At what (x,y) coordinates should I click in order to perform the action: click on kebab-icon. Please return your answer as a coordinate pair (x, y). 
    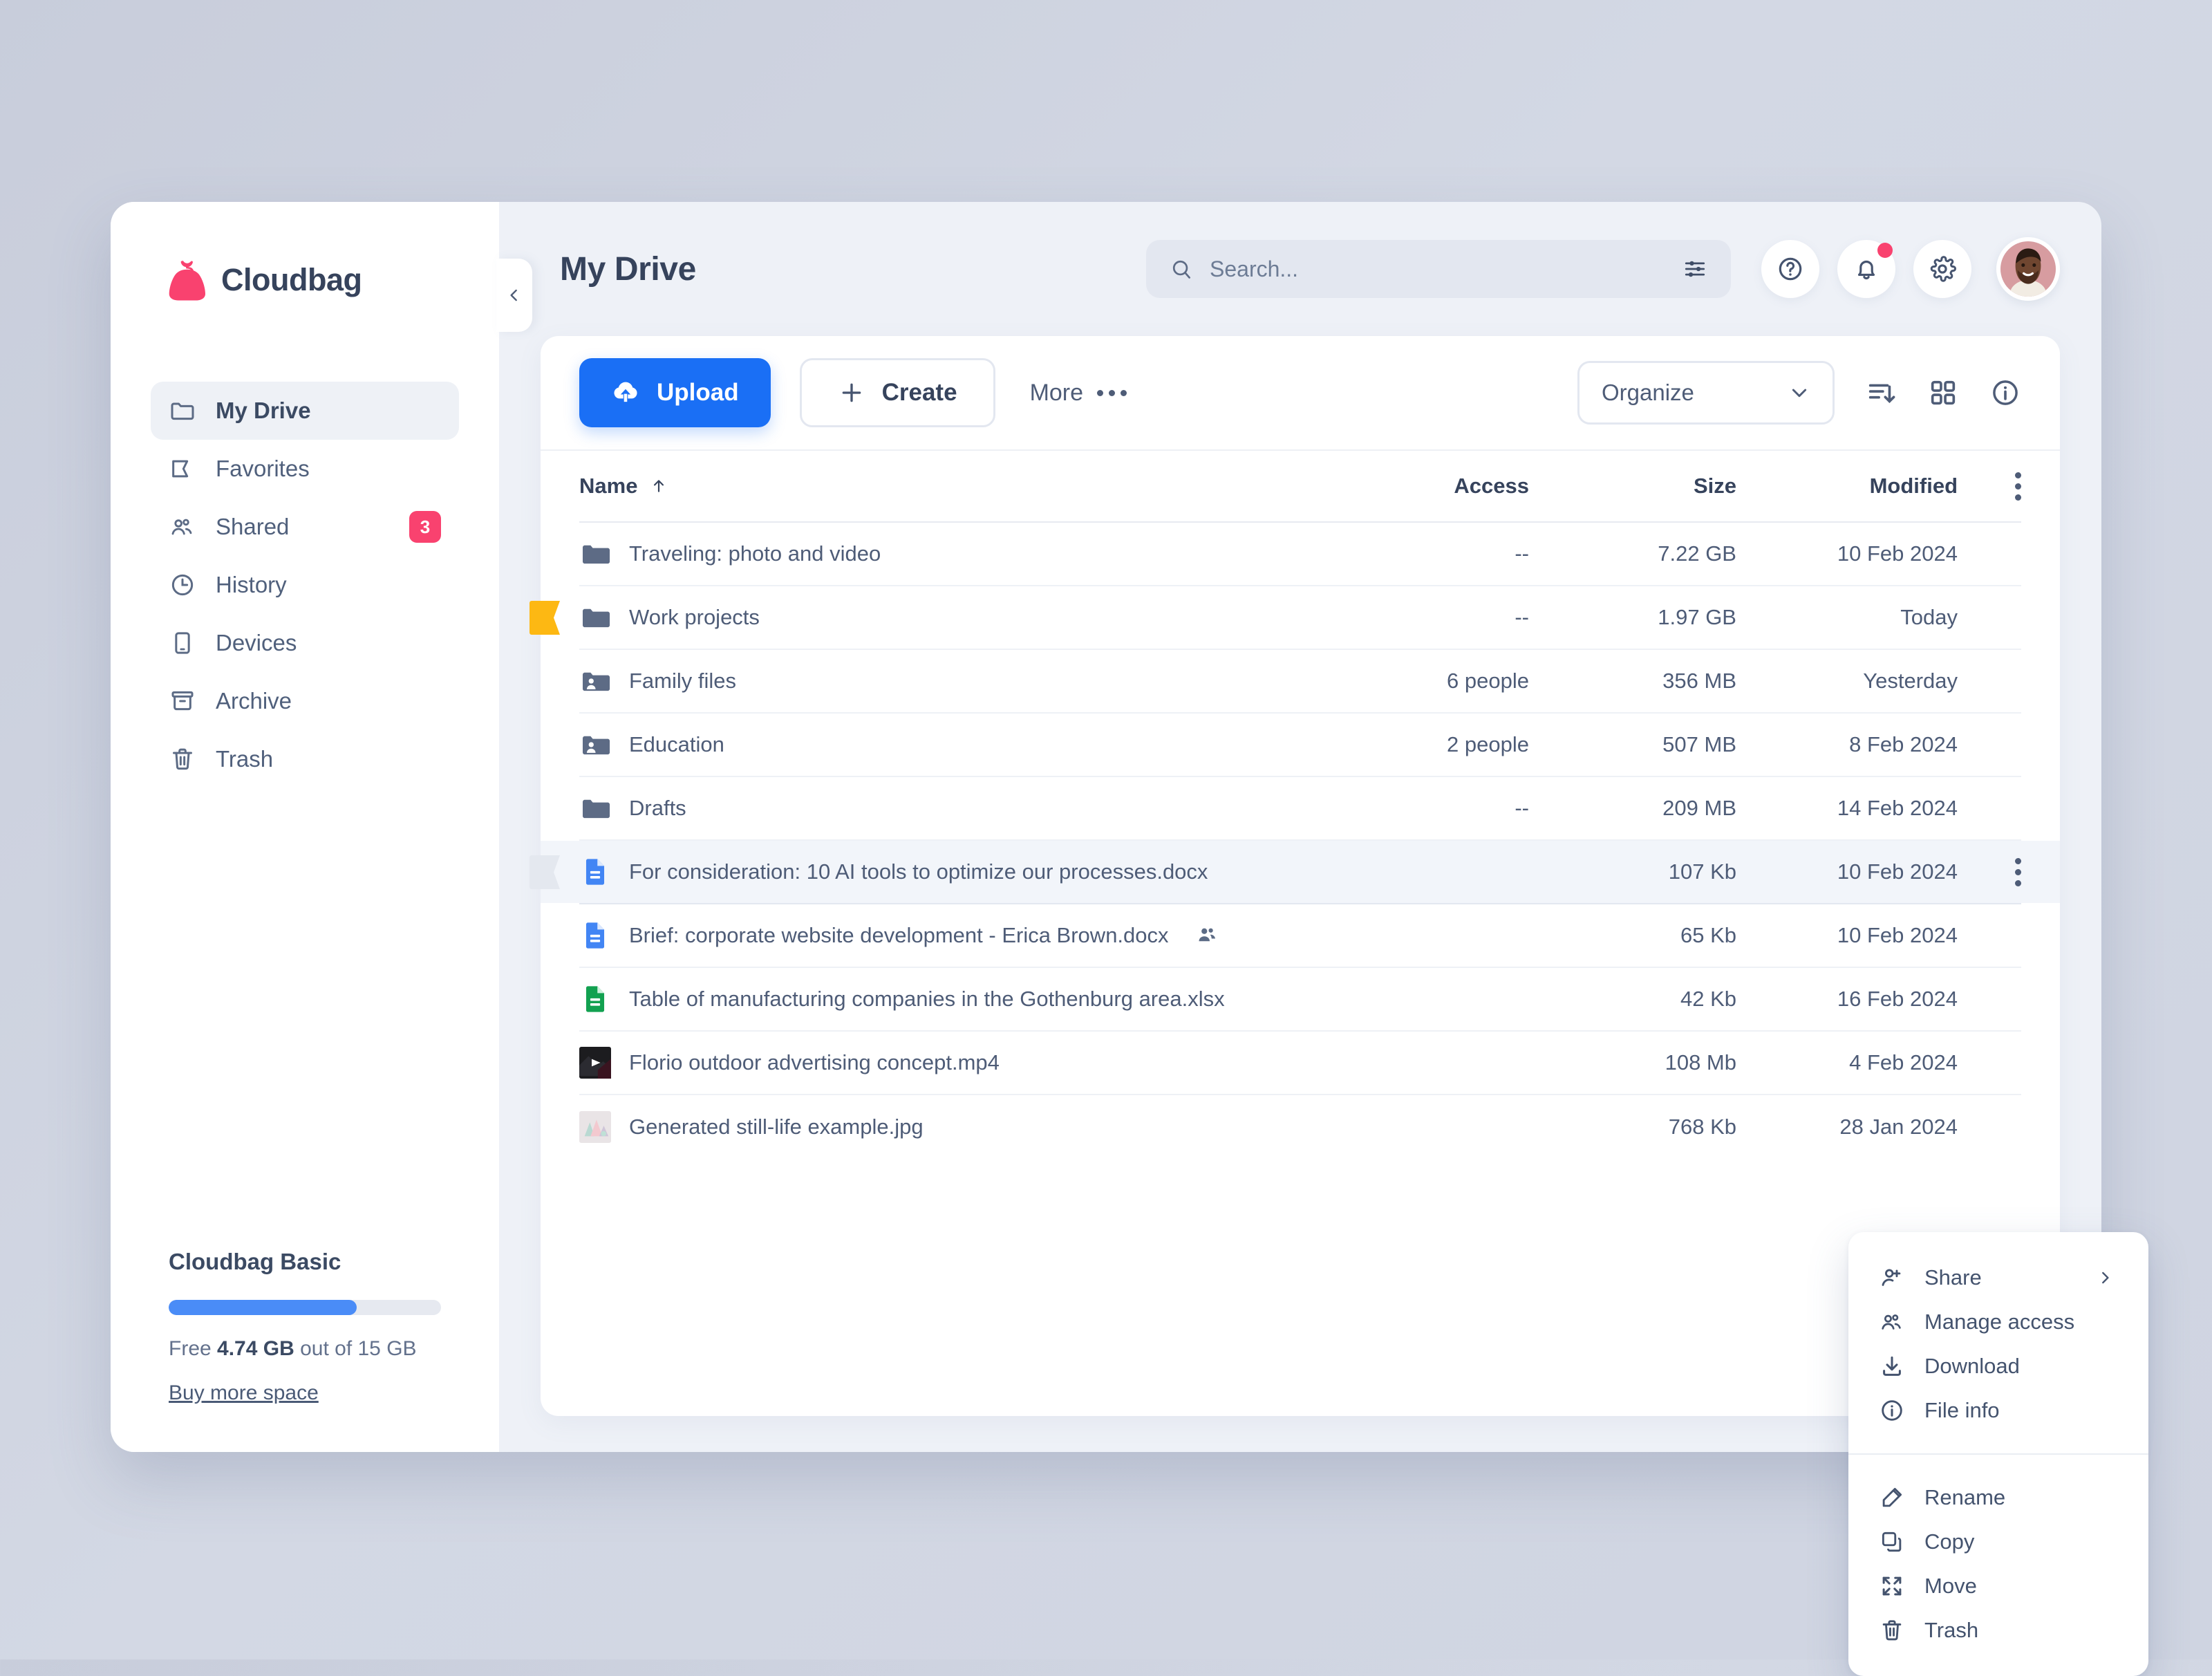
    Looking at the image, I should click on (2018, 486).